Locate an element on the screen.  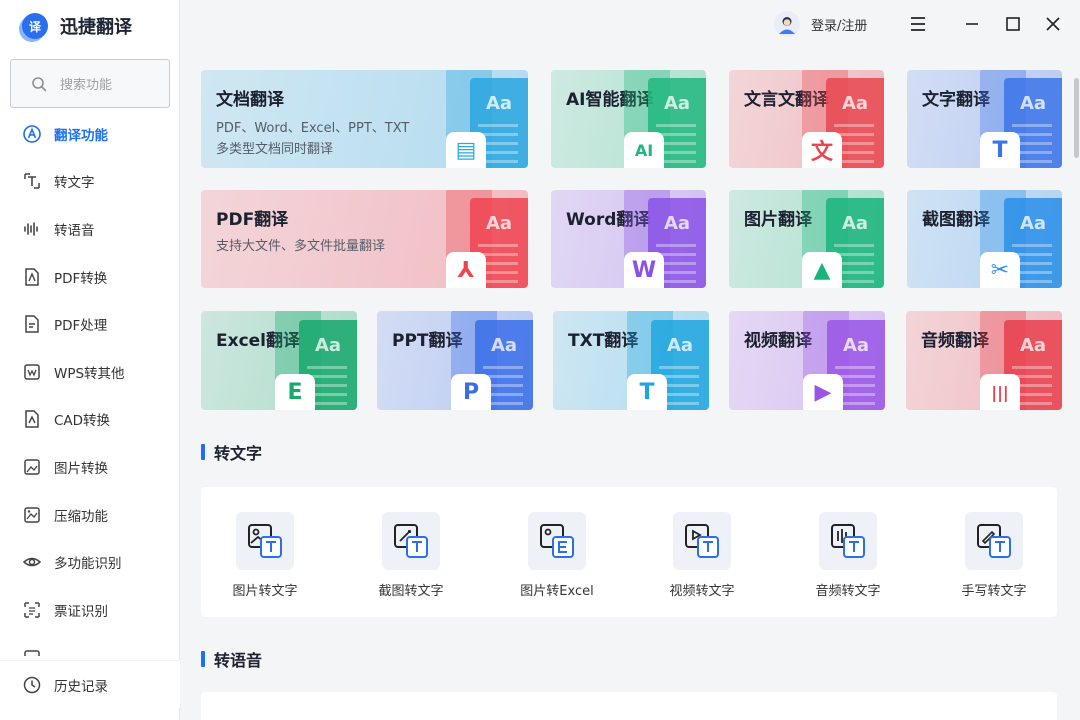
close-icon is located at coordinates (1053, 24).